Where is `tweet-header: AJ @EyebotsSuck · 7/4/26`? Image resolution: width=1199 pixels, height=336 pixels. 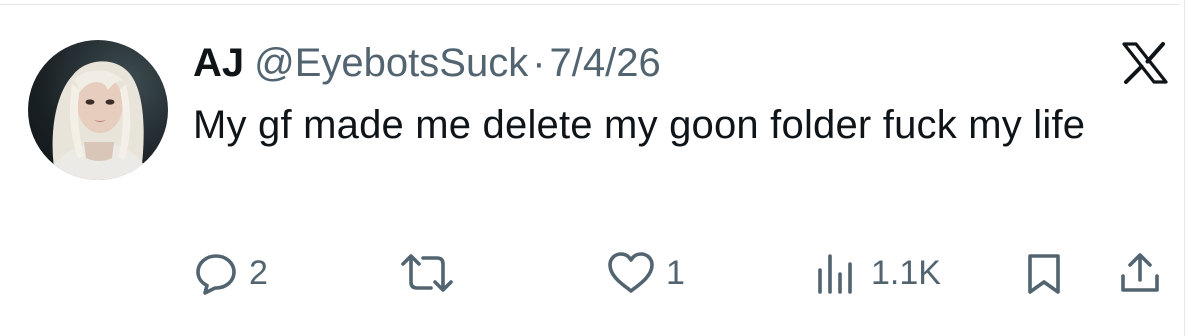 tweet-header: AJ @EyebotsSuck · 7/4/26 is located at coordinates (427, 63).